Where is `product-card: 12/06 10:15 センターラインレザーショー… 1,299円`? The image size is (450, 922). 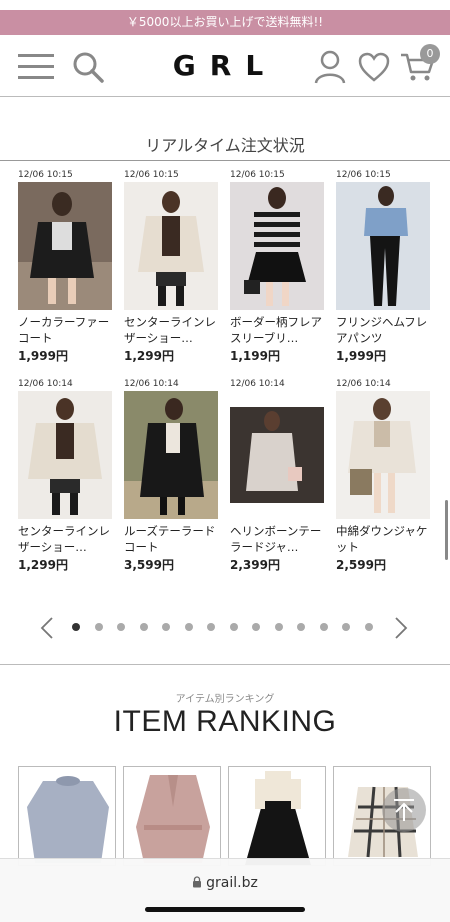
product-card: 12/06 10:15 センターラインレザーショー… 1,299円 is located at coordinates (172, 266).